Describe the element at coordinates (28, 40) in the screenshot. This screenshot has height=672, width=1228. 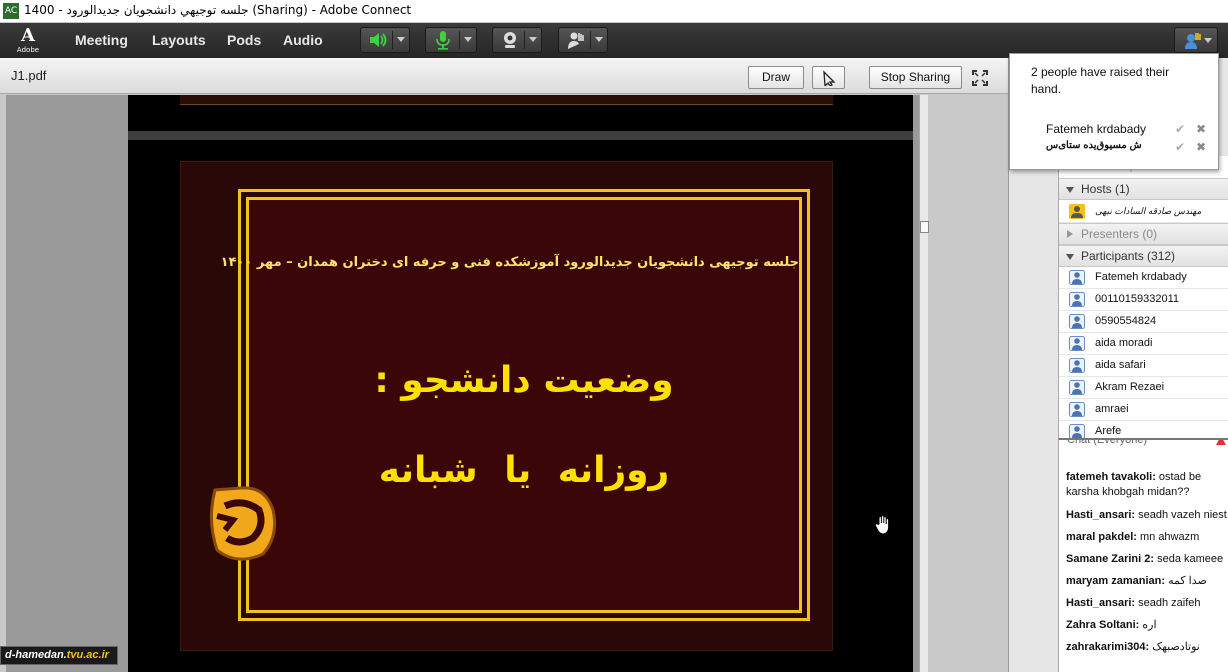
I see `adobe-logo: A Adobe` at that location.